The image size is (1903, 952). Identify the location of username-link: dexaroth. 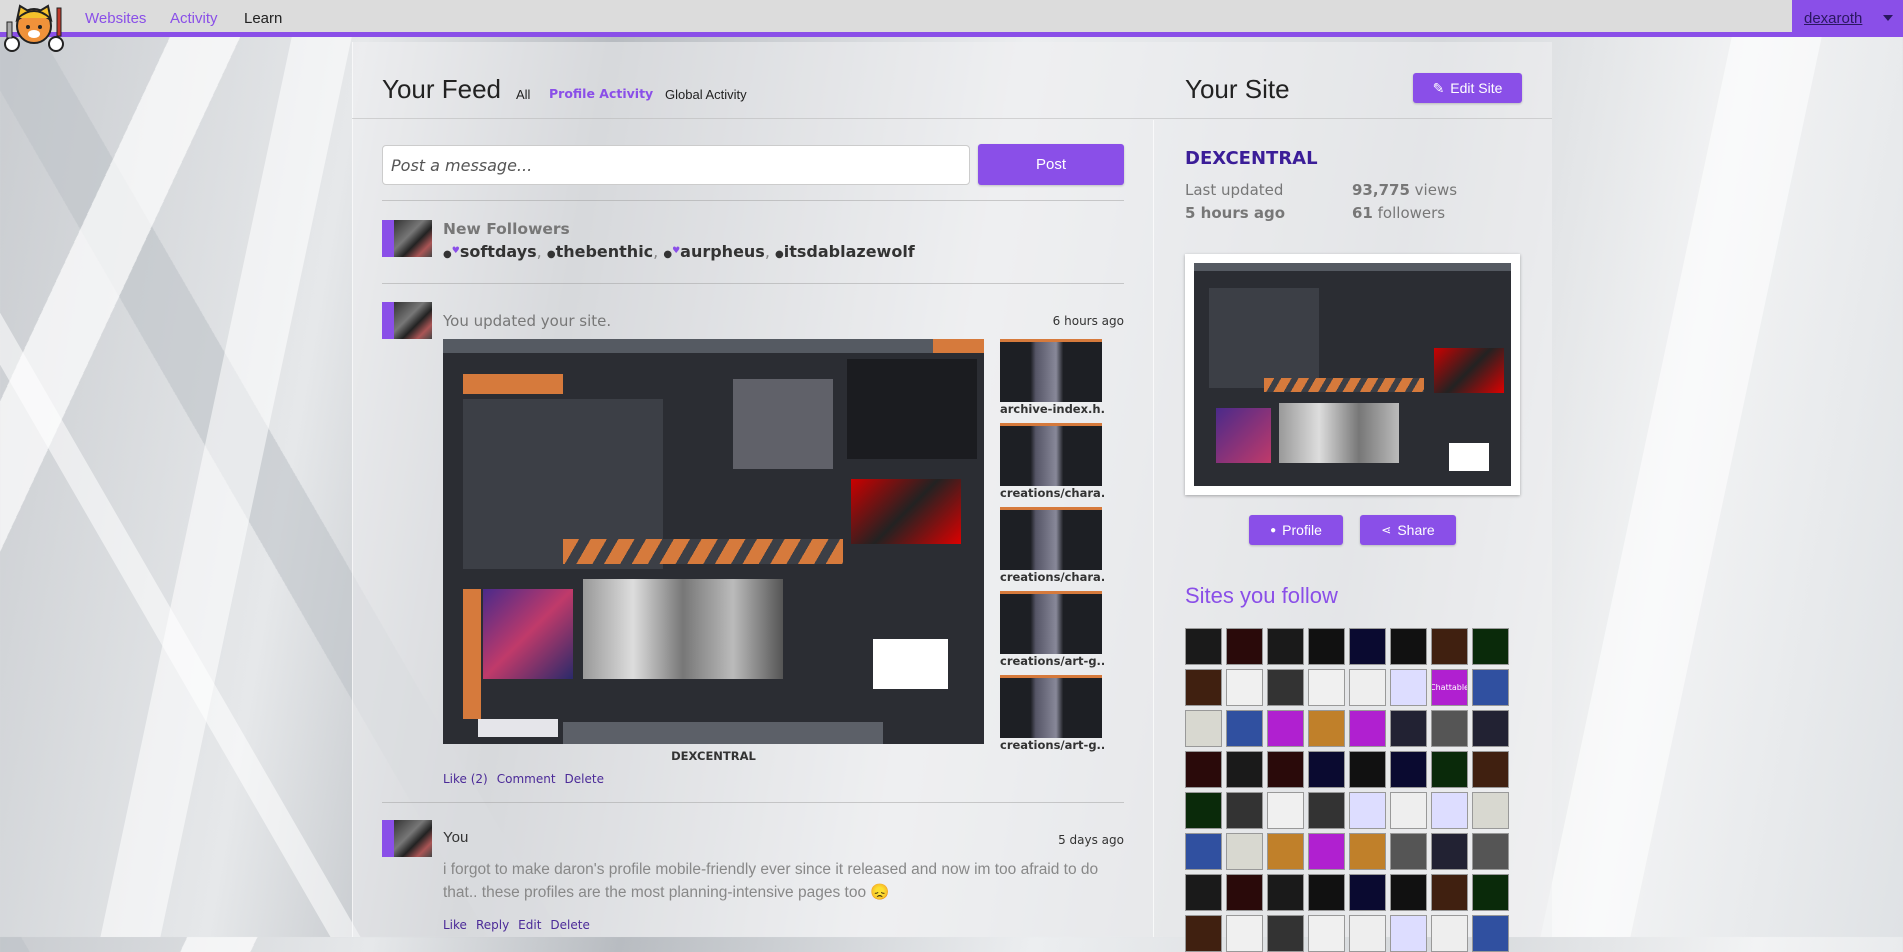
(1833, 18).